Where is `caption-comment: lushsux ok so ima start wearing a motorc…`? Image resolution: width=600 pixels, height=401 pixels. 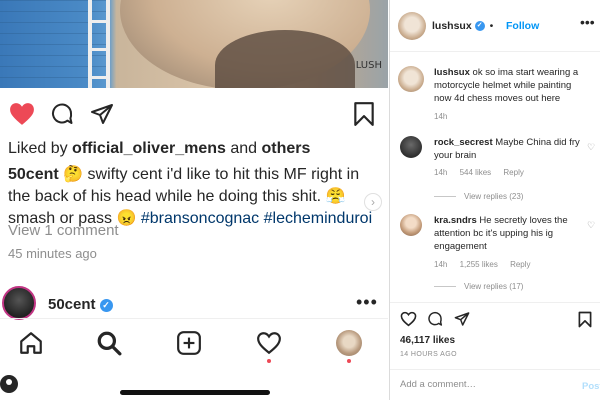
caption-comment: lushsux ok so ima start wearing a motorc… is located at coordinates (495, 96).